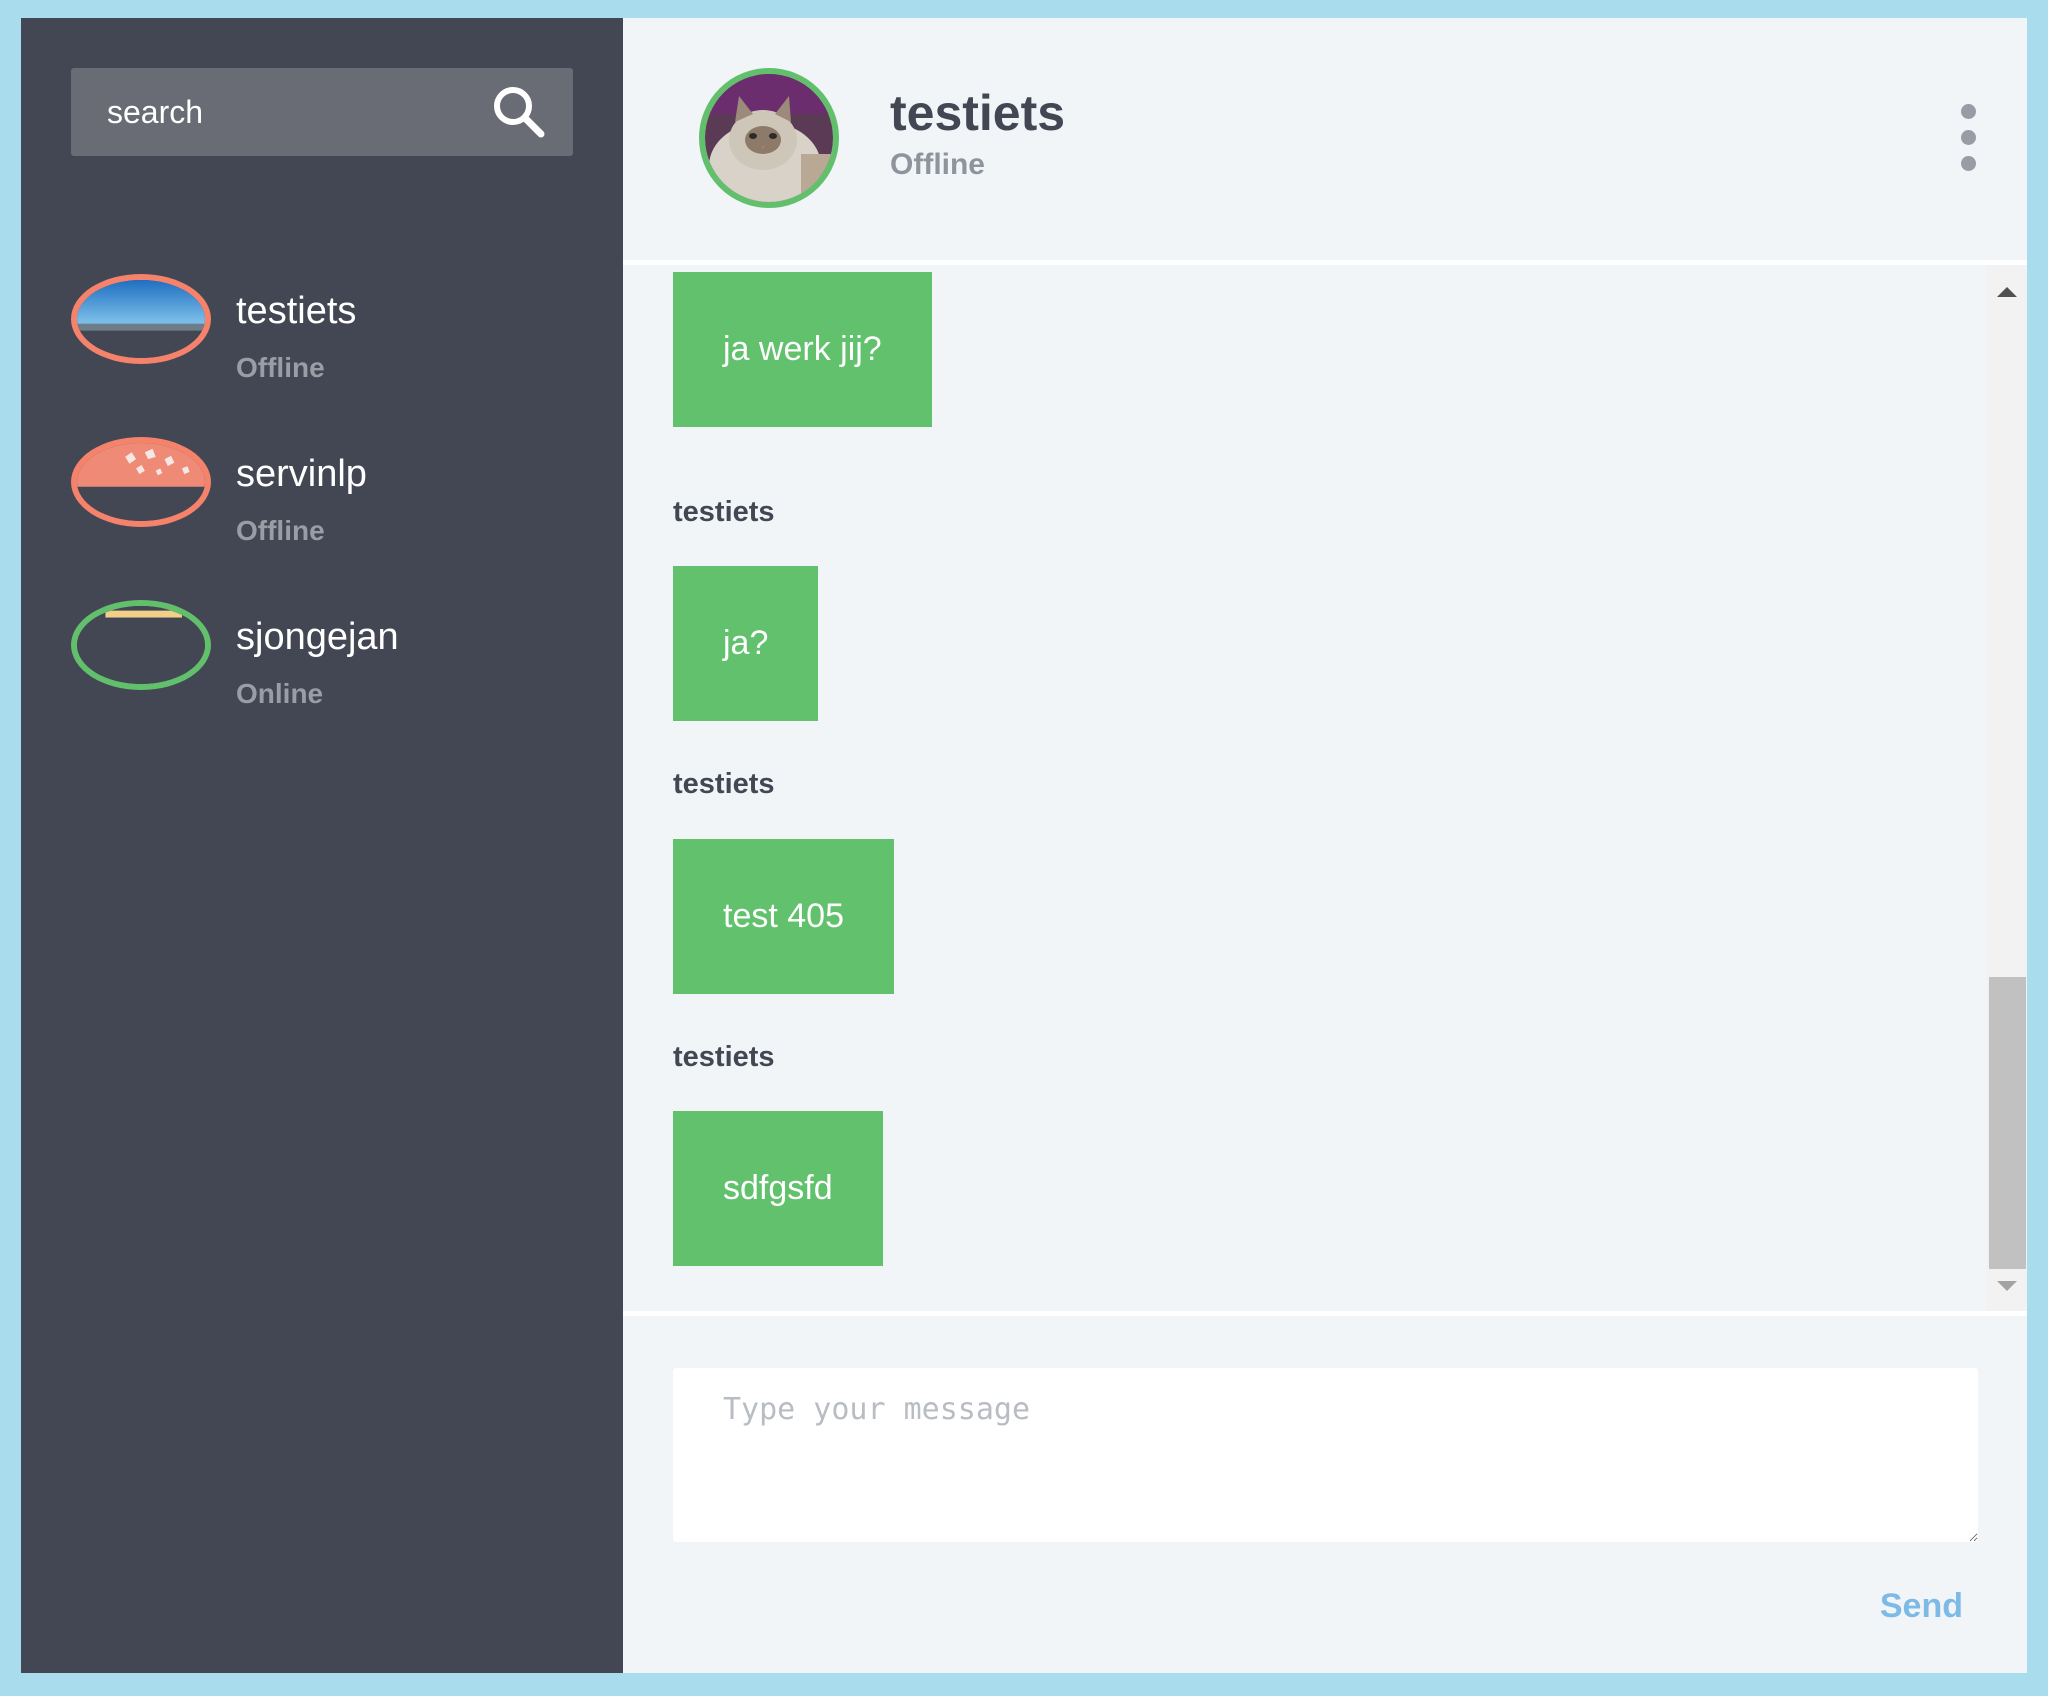  What do you see at coordinates (322, 661) in the screenshot?
I see `contact-item-sjongejan: sjongejan Online` at bounding box center [322, 661].